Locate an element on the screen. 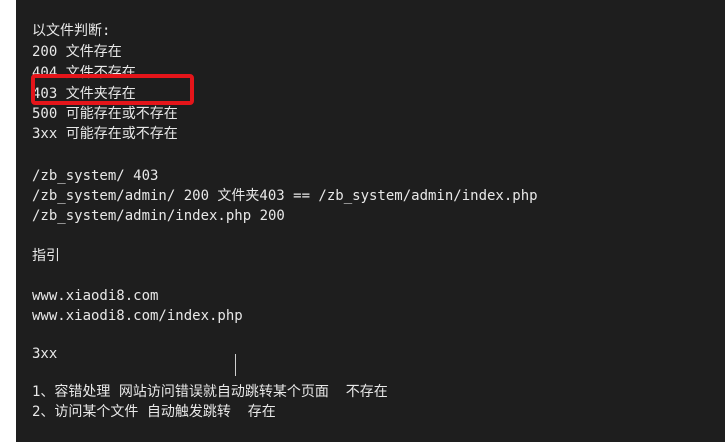 The width and height of the screenshot is (725, 442). editor-line: www.xiaodi8.com/index.php is located at coordinates (137, 316).